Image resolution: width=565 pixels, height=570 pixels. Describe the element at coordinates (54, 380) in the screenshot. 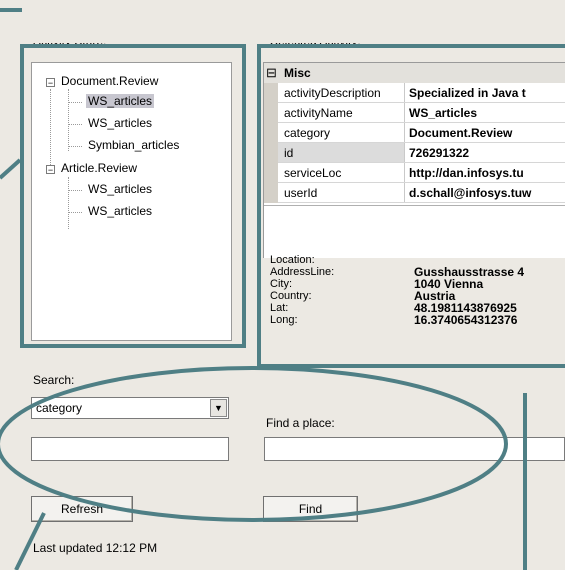

I see `search-label: Search:` at that location.